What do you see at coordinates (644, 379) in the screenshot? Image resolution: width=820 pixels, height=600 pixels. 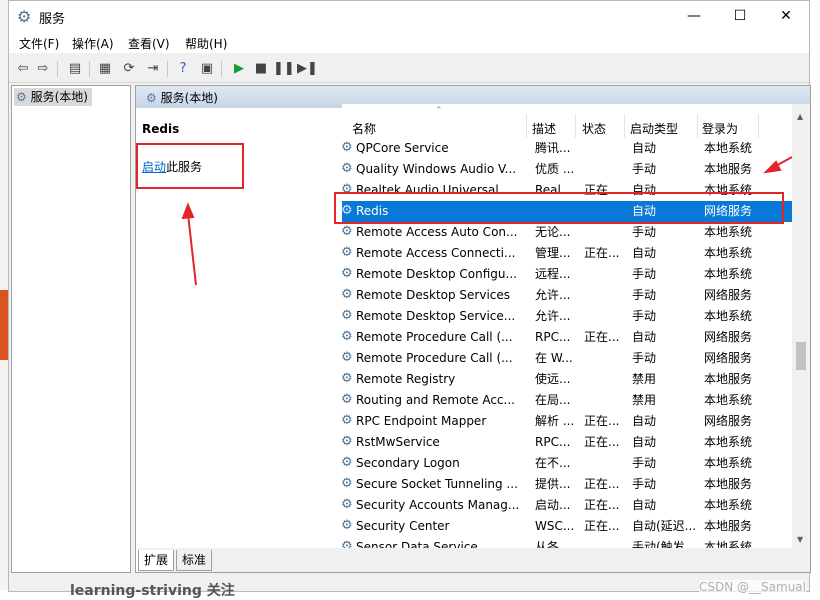 I see `service-startup-type: 禁用` at bounding box center [644, 379].